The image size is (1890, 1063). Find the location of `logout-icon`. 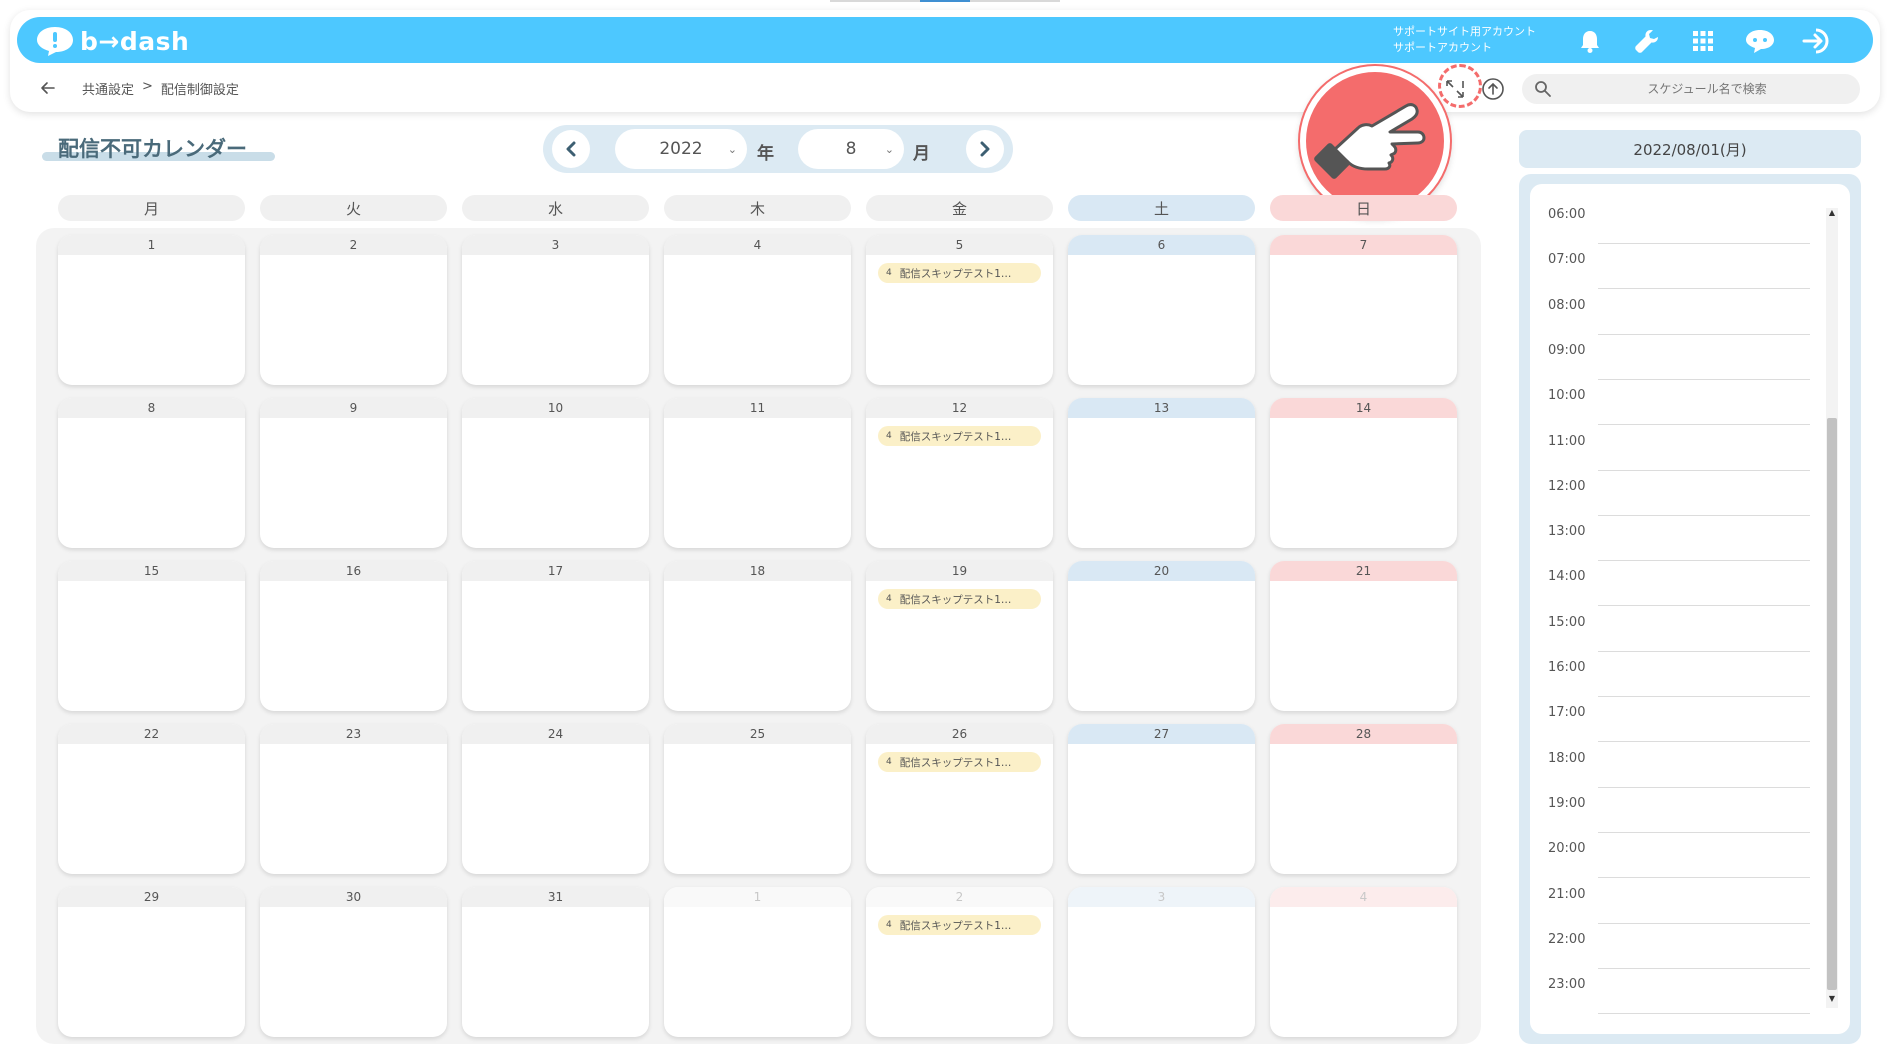

logout-icon is located at coordinates (1817, 41).